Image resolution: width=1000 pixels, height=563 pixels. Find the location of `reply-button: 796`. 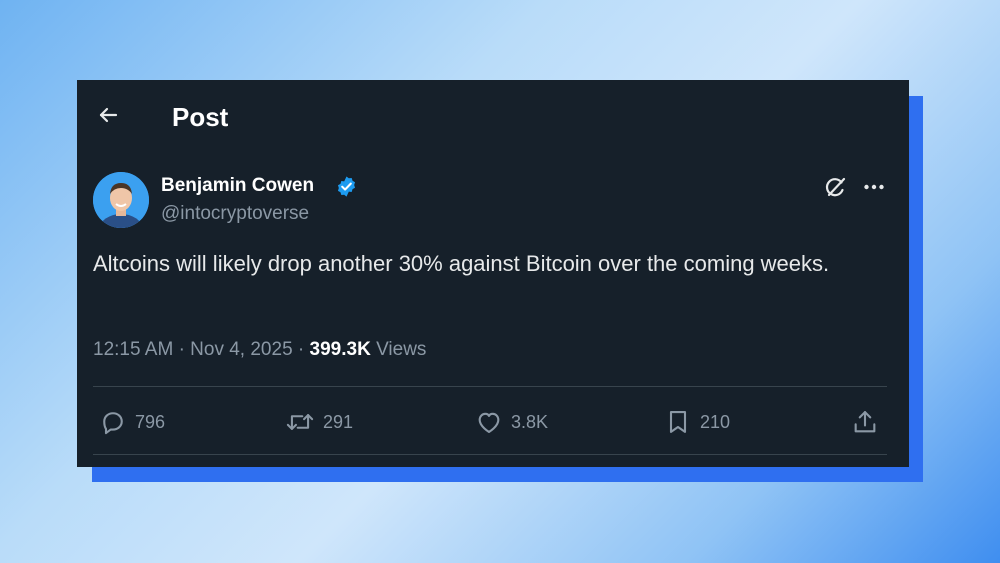

reply-button: 796 is located at coordinates (132, 422).